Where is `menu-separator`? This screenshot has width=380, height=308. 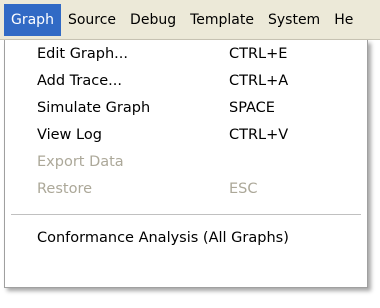
menu-separator is located at coordinates (186, 214).